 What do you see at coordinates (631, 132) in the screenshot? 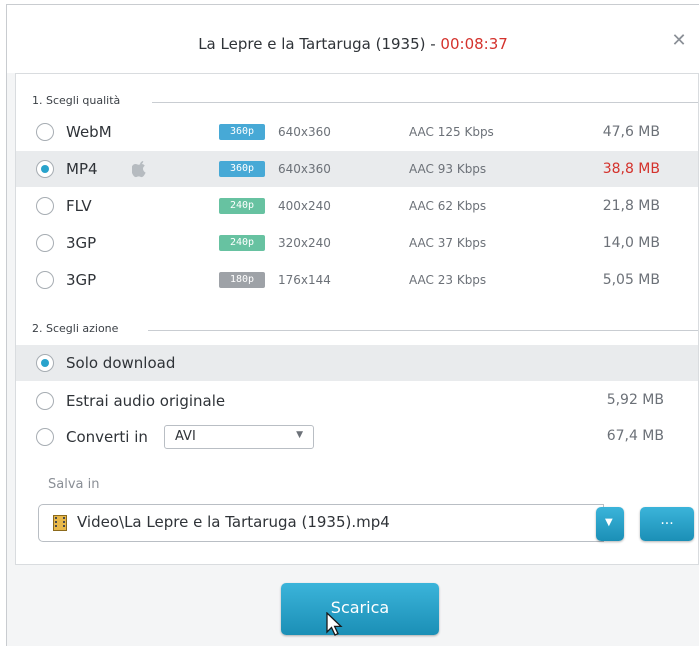
I see `file-size: 47,6 MB` at bounding box center [631, 132].